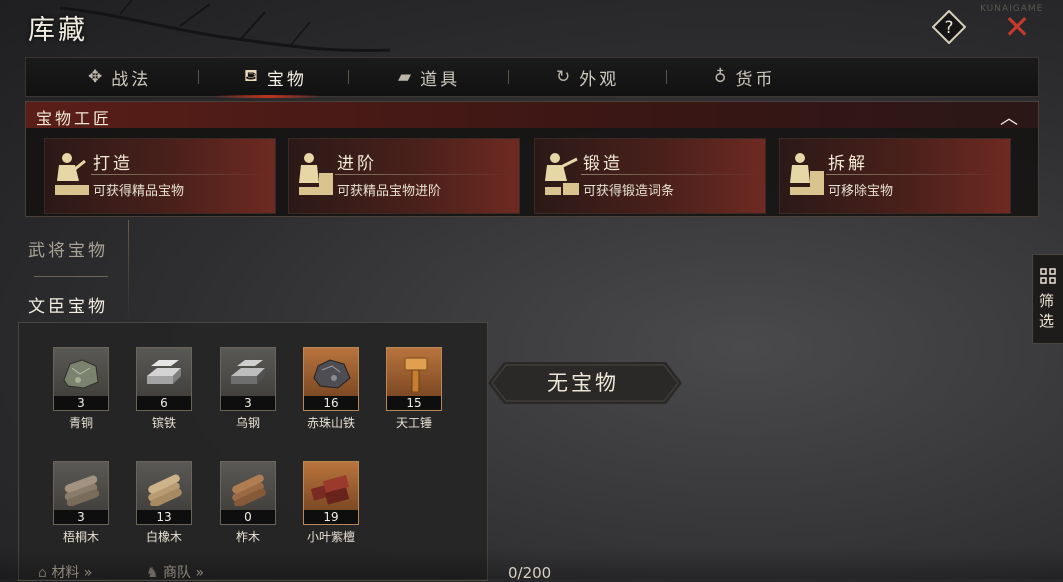 This screenshot has height=582, width=1063. What do you see at coordinates (583, 383) in the screenshot?
I see `empty-state-text: 无宝物` at bounding box center [583, 383].